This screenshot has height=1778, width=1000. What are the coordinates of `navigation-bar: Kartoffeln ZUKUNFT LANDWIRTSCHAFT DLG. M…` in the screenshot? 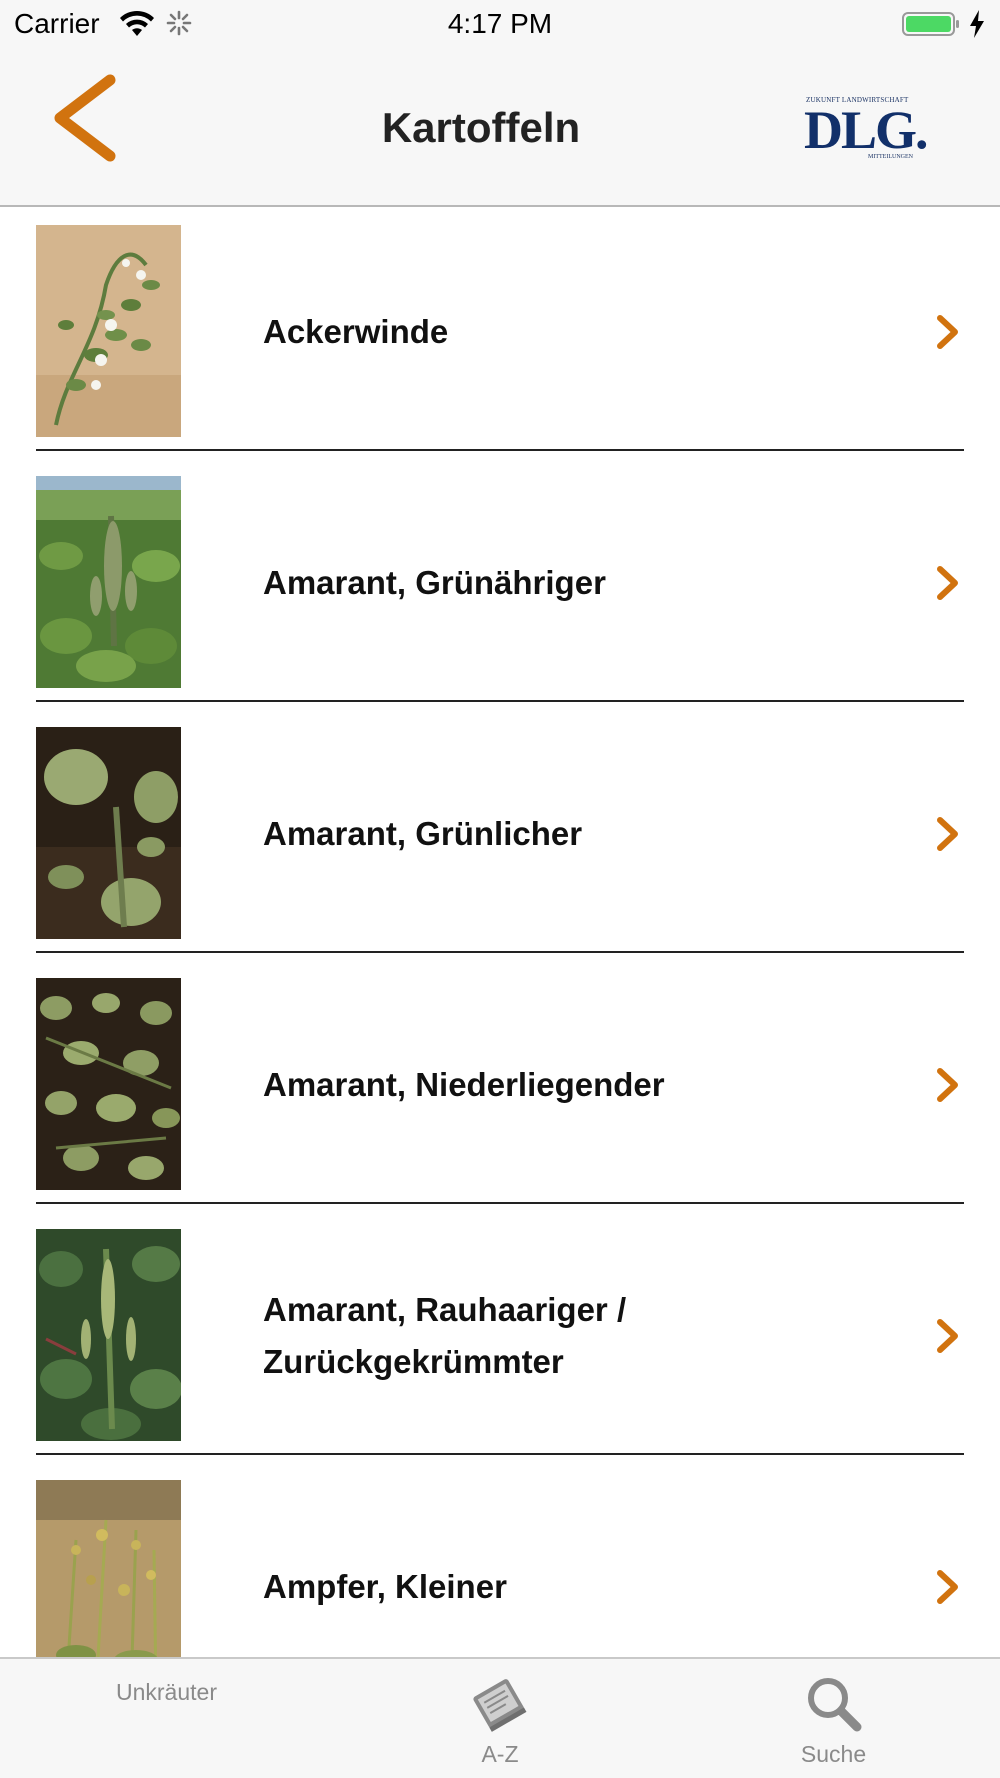 It's located at (500, 128).